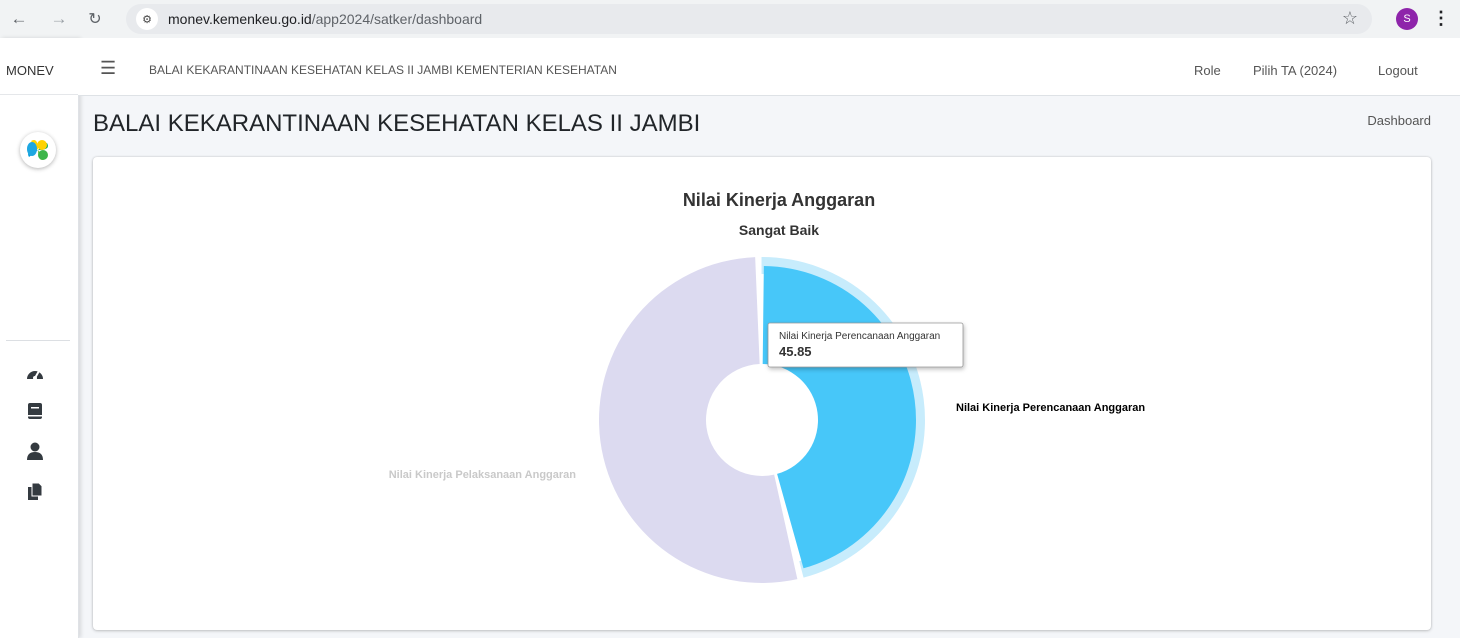 Image resolution: width=1460 pixels, height=638 pixels. I want to click on breadcrumb: Dashboard, so click(1399, 120).